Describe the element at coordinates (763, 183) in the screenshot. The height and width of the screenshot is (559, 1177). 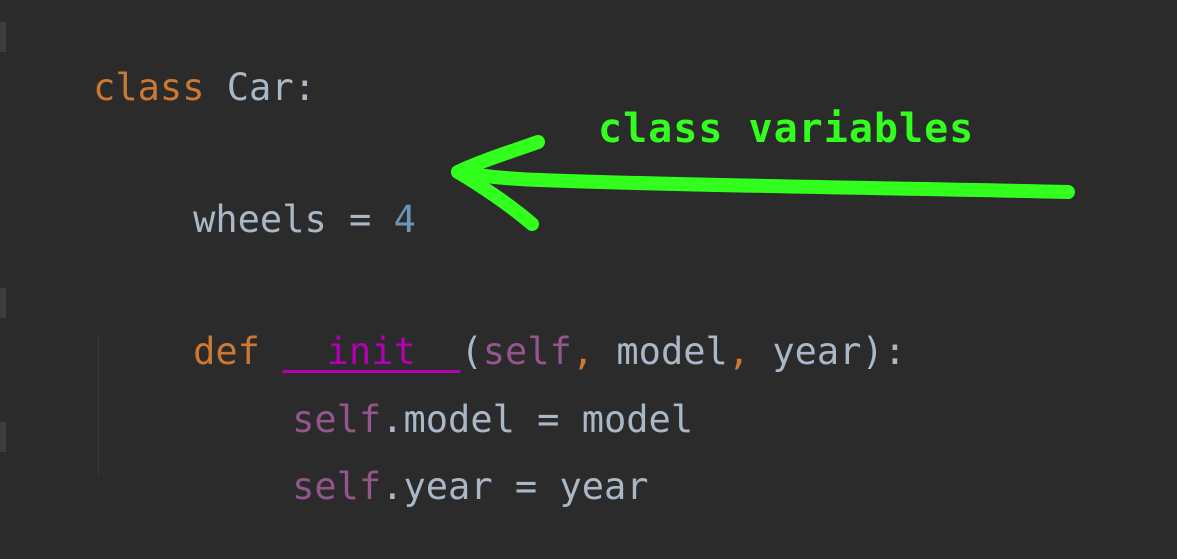
I see `arrow-left-icon` at that location.